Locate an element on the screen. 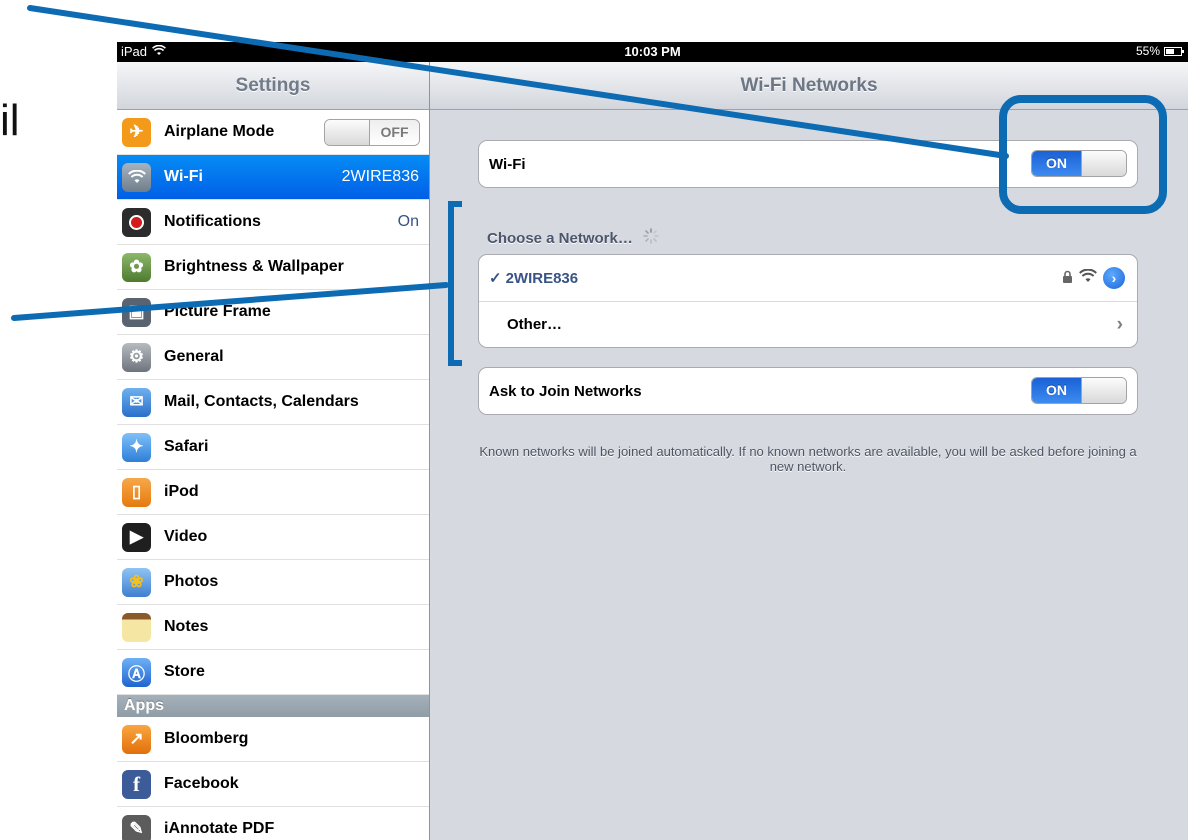 This screenshot has width=1188, height=840. sidebar-item-bloomberg: ↗ Bloomberg is located at coordinates (273, 739).